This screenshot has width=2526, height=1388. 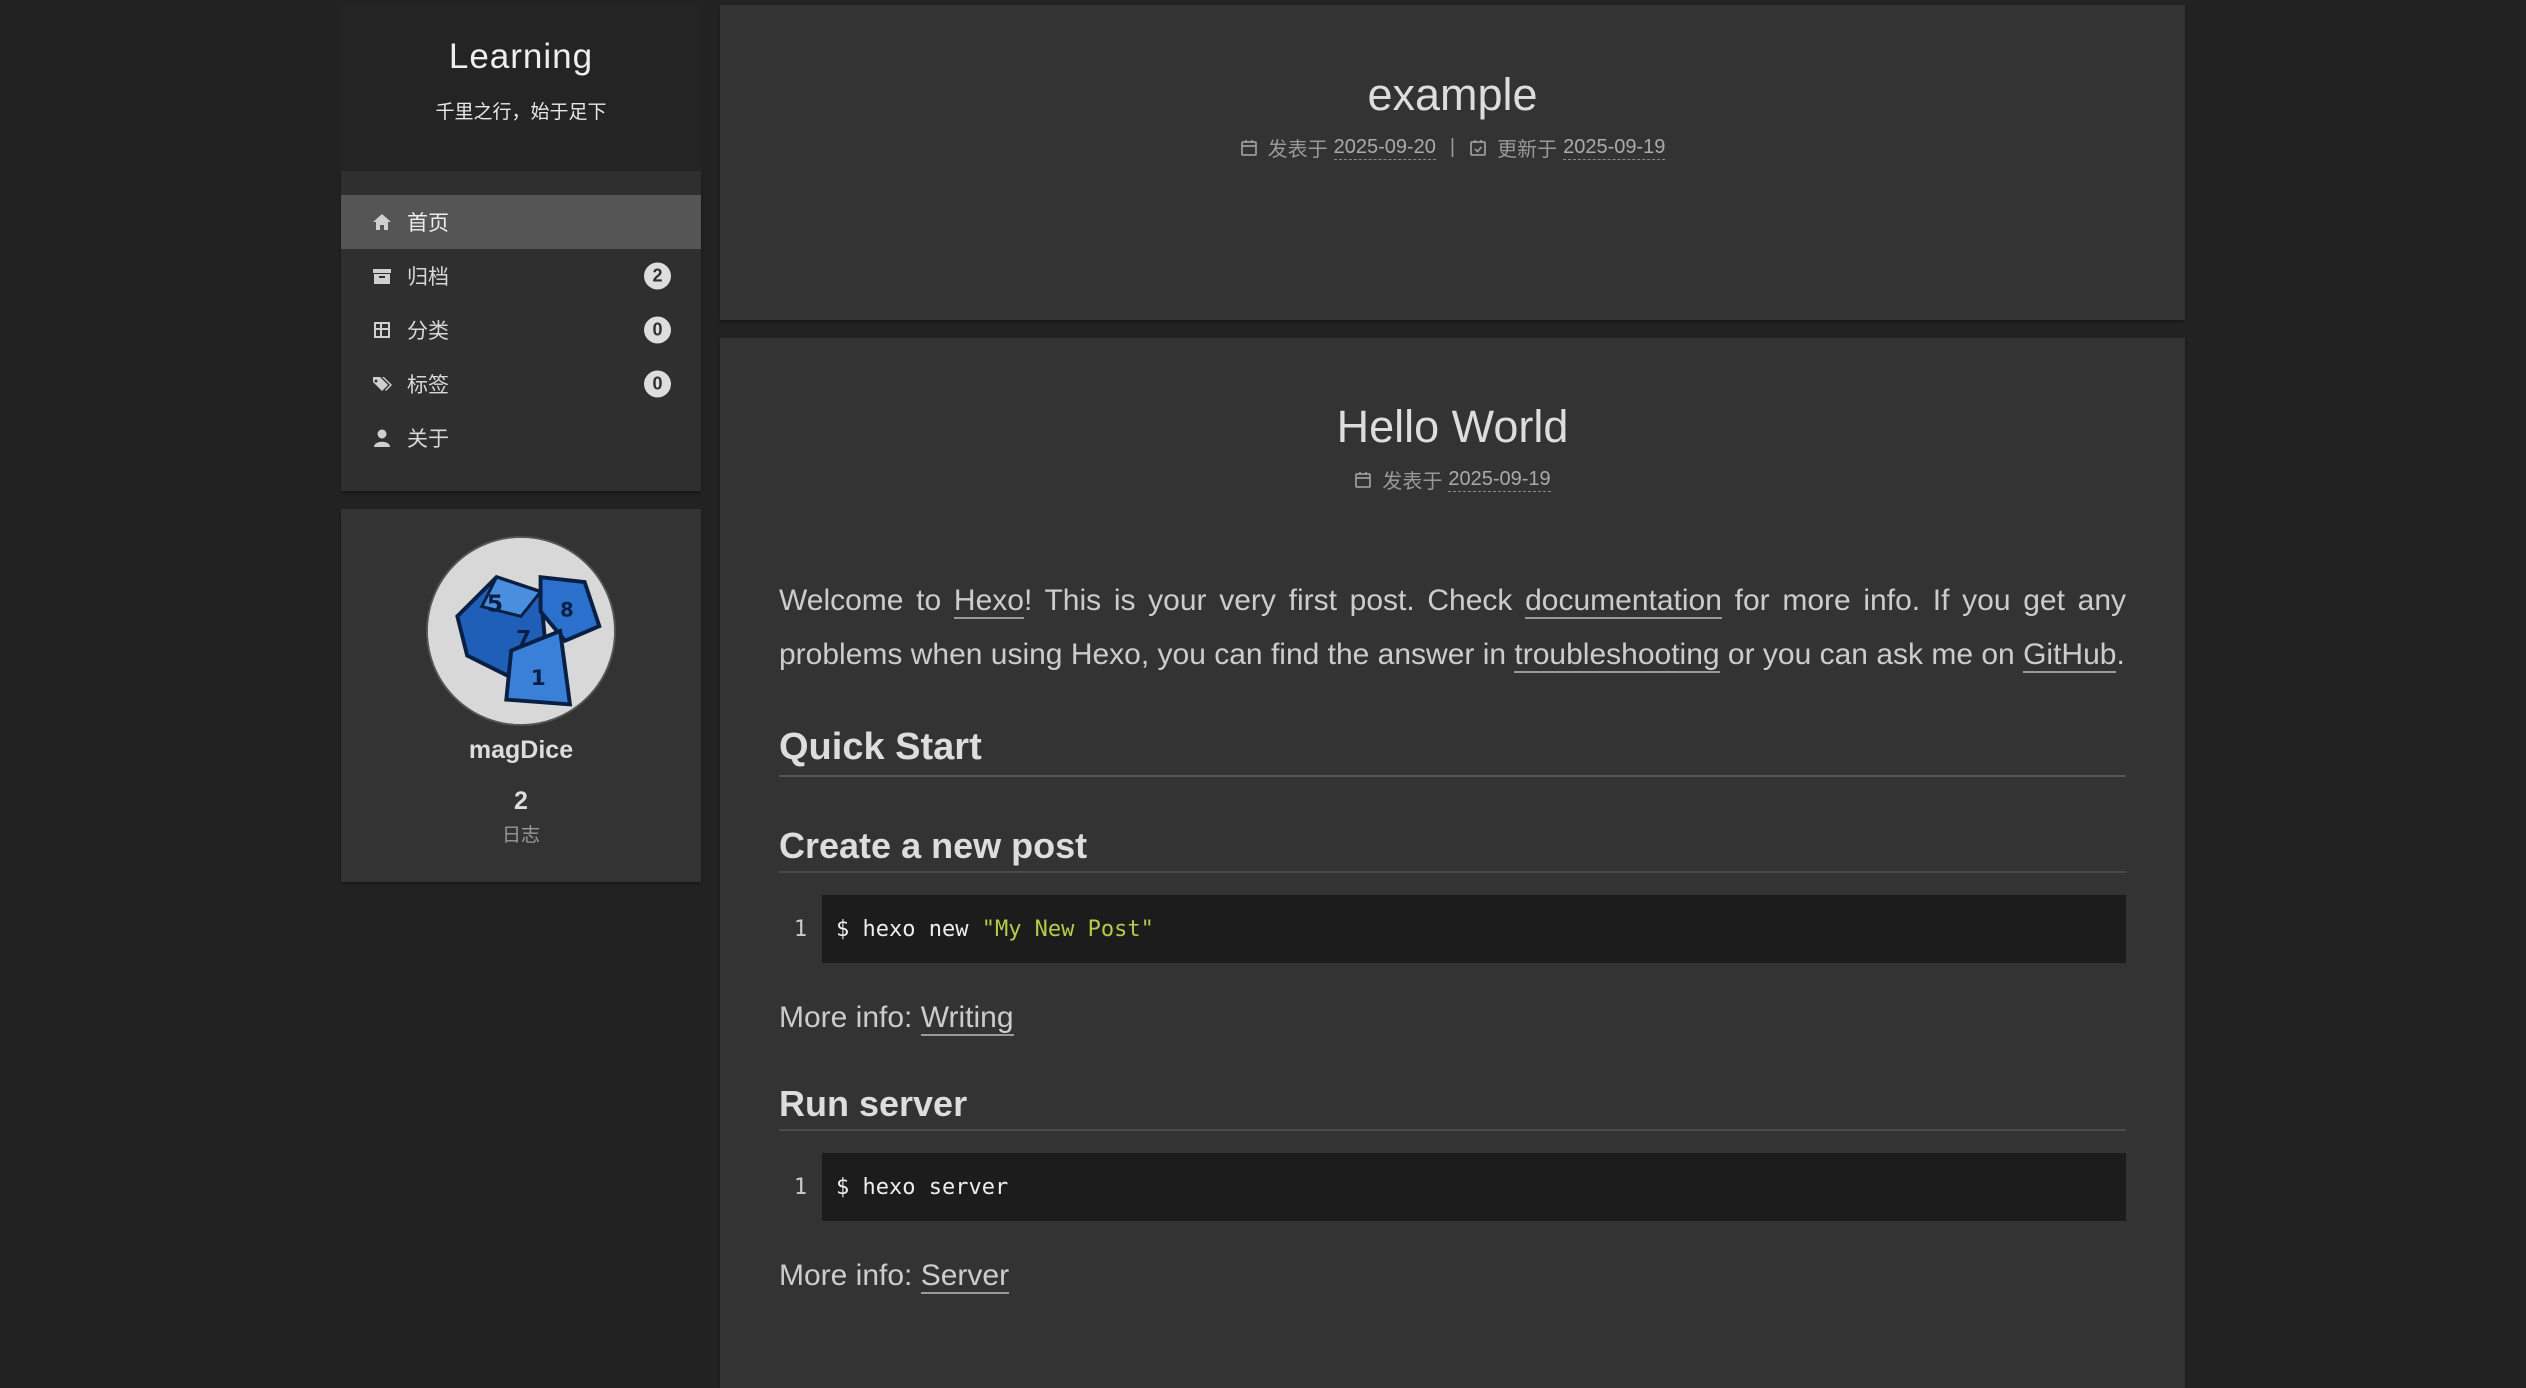 What do you see at coordinates (965, 1276) in the screenshot?
I see `server-link: Server` at bounding box center [965, 1276].